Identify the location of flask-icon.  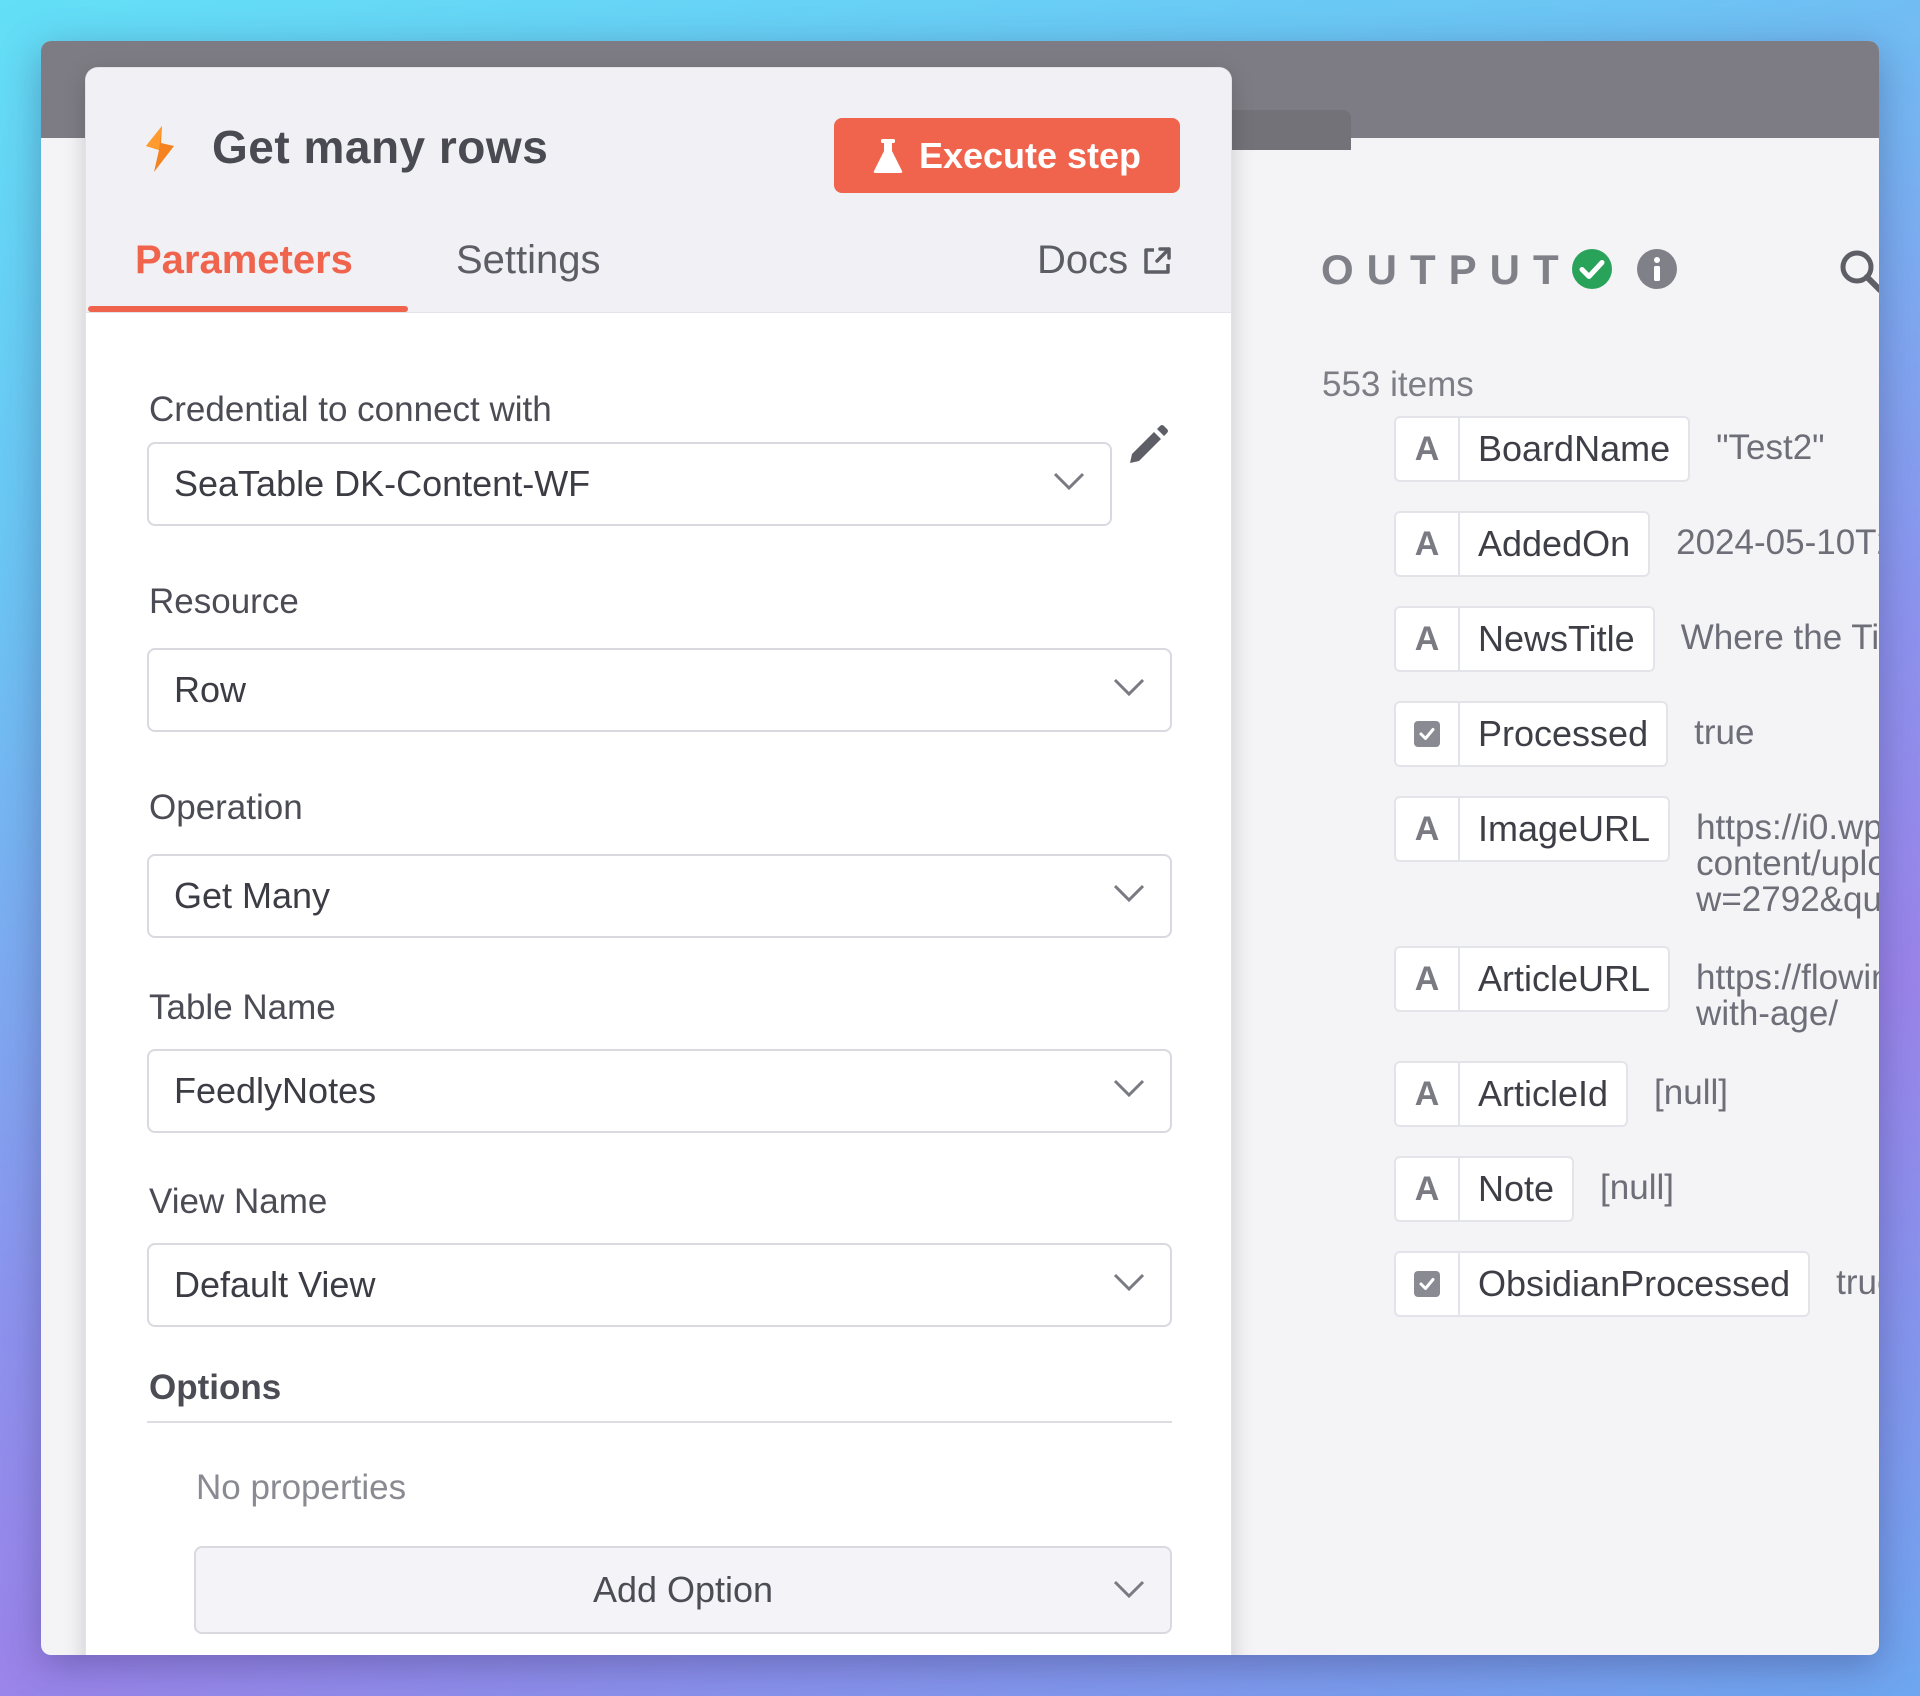
(888, 155).